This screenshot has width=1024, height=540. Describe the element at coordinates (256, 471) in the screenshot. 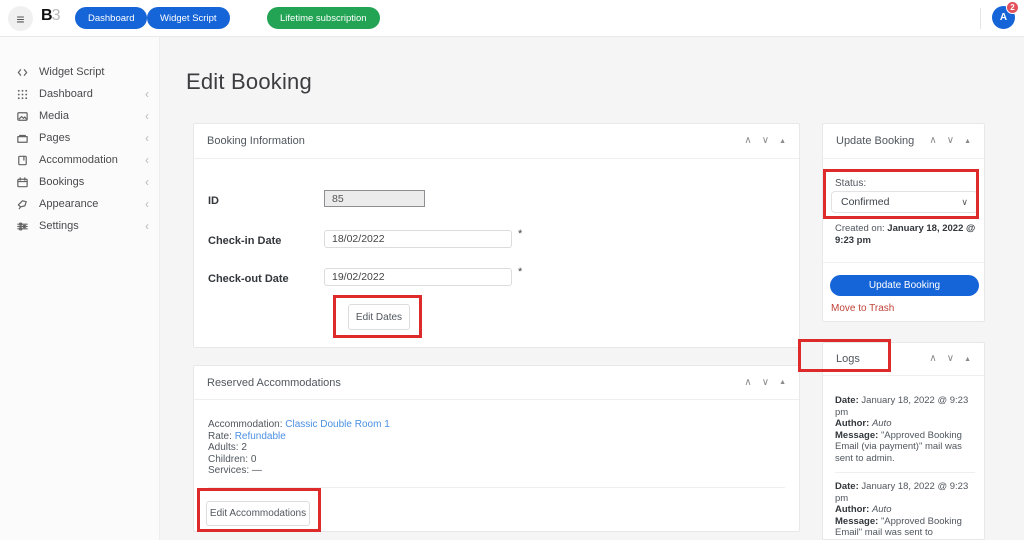

I see `services-value: —` at that location.